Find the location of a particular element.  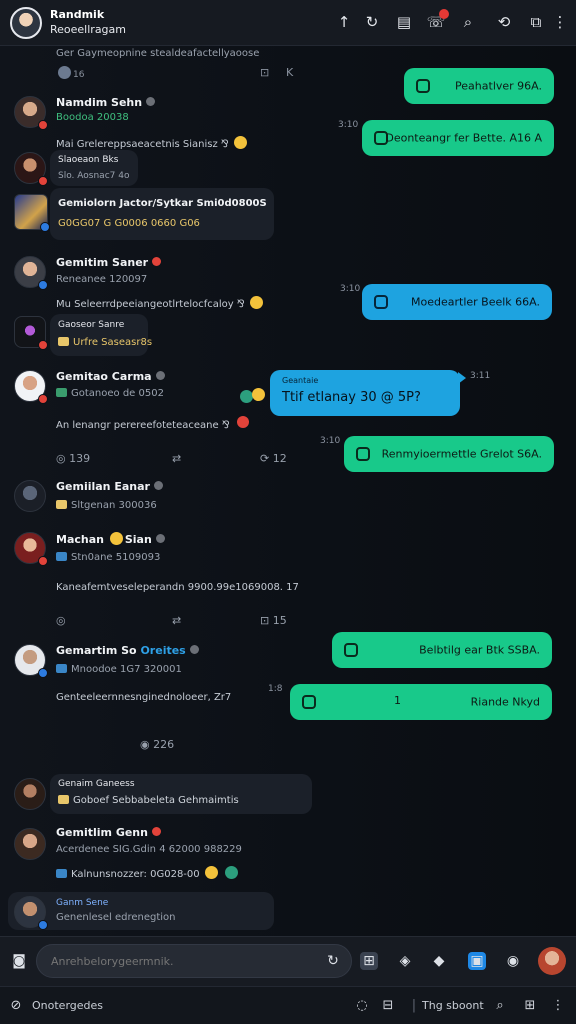

post-handle: Acerdenee SIG.Gdin 4 62000 988229 is located at coordinates (149, 849).